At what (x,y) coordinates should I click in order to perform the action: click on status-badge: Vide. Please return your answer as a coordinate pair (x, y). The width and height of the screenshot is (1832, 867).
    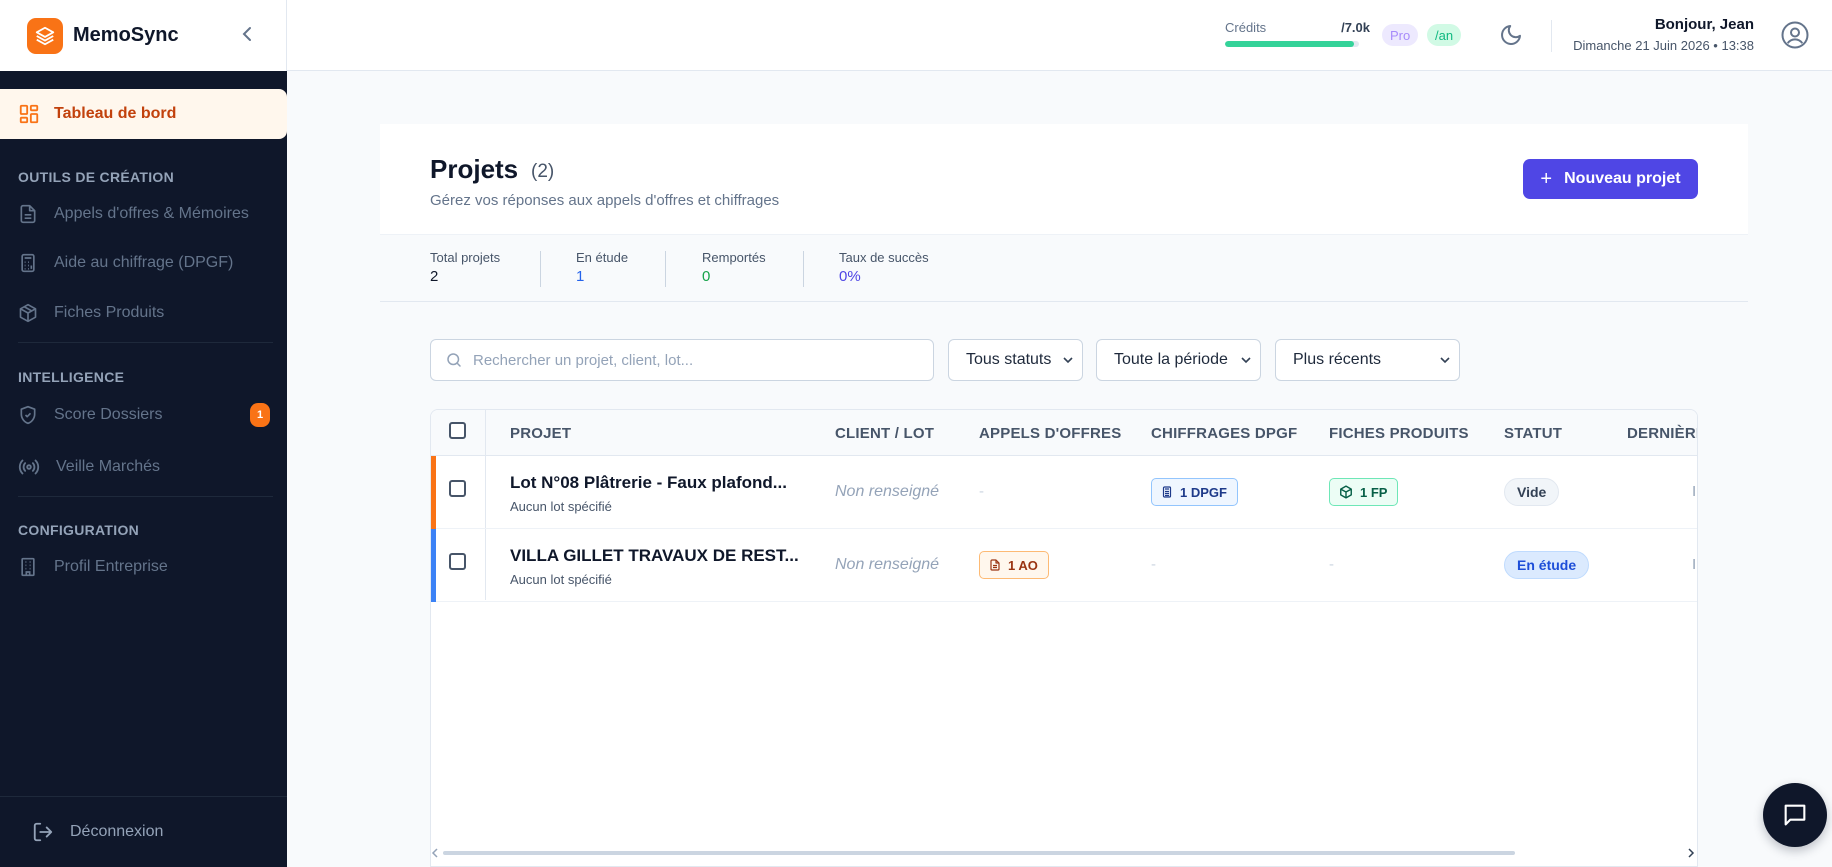
    Looking at the image, I should click on (1532, 492).